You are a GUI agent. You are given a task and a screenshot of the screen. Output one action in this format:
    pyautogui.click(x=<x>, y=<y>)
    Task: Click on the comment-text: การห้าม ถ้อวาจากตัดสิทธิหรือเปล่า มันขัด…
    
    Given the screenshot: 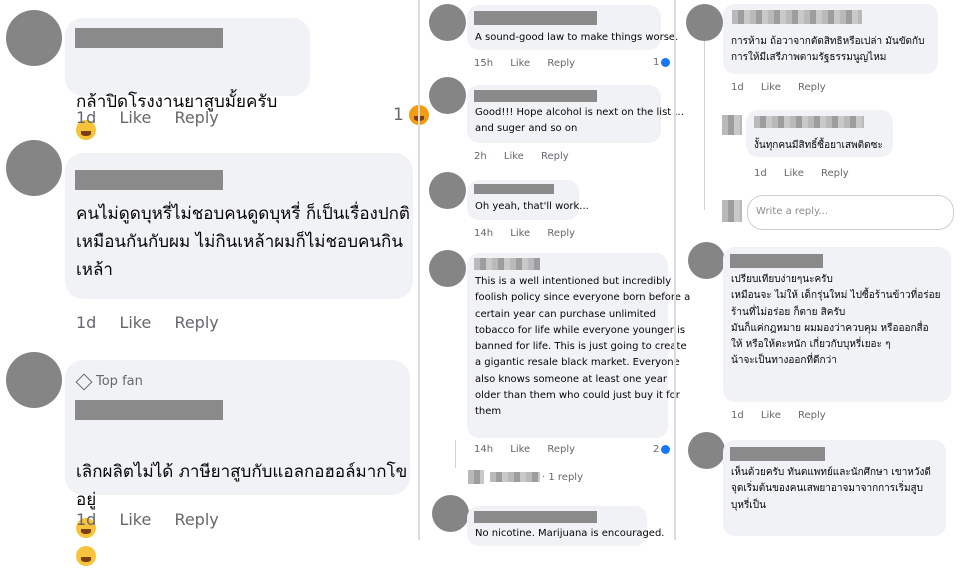 What is the action you would take?
    pyautogui.click(x=828, y=50)
    